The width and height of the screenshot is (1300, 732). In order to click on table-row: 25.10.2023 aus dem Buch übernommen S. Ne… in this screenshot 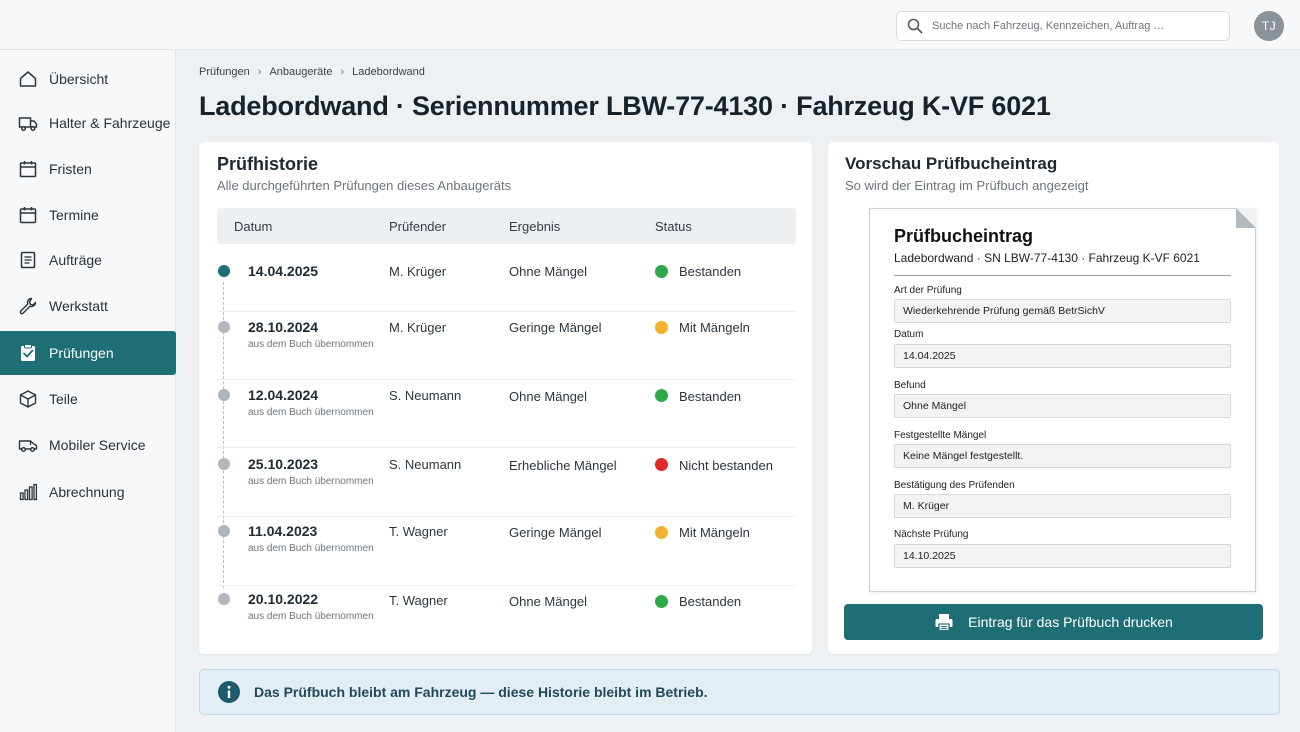, I will do `click(506, 483)`.